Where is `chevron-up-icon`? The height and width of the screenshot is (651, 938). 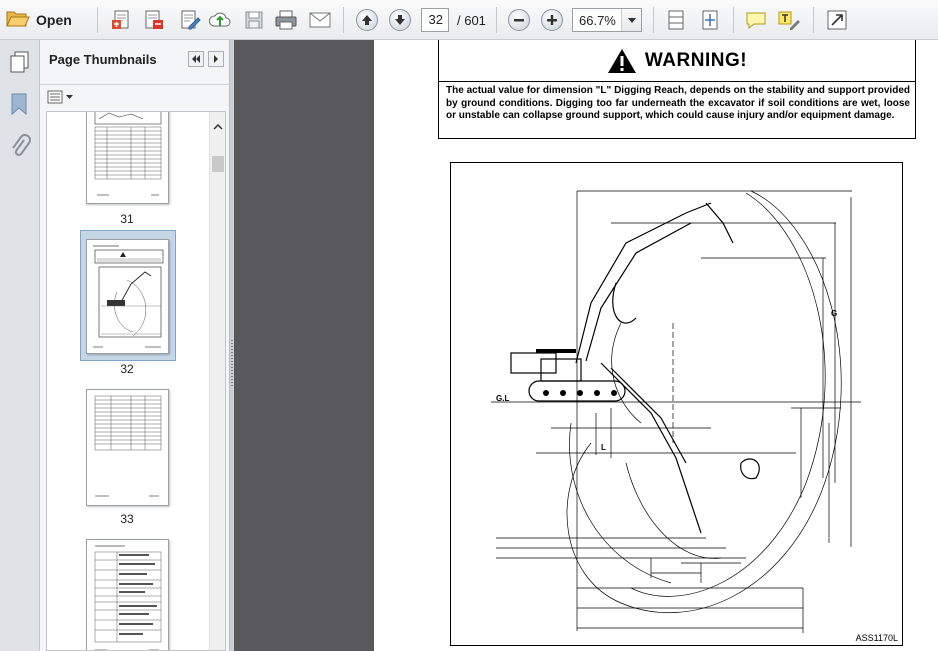 chevron-up-icon is located at coordinates (218, 126).